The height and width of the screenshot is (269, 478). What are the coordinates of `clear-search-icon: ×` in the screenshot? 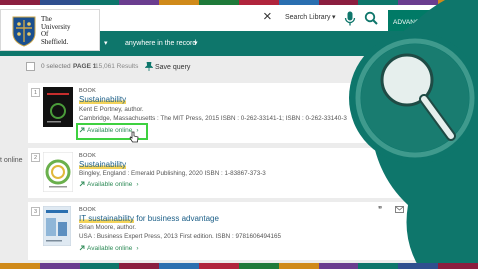 It's located at (267, 16).